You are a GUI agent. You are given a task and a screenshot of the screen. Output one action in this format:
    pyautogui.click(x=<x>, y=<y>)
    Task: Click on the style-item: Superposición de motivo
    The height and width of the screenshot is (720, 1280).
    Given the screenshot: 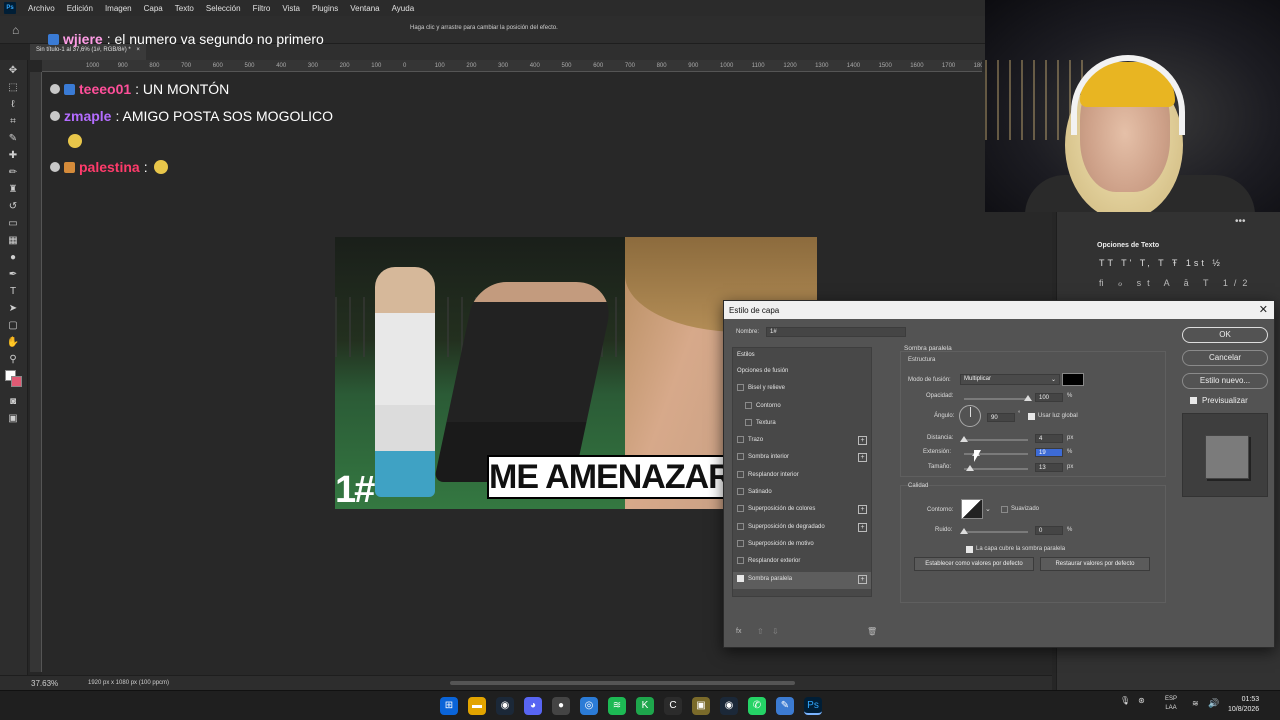 What is the action you would take?
    pyautogui.click(x=802, y=545)
    